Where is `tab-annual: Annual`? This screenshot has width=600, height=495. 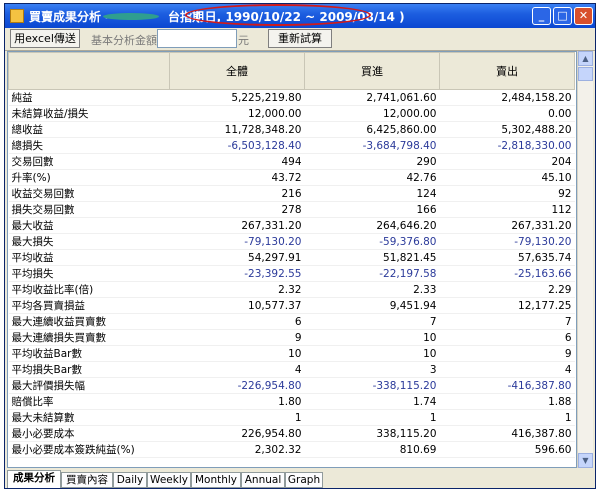 tab-annual: Annual is located at coordinates (263, 480).